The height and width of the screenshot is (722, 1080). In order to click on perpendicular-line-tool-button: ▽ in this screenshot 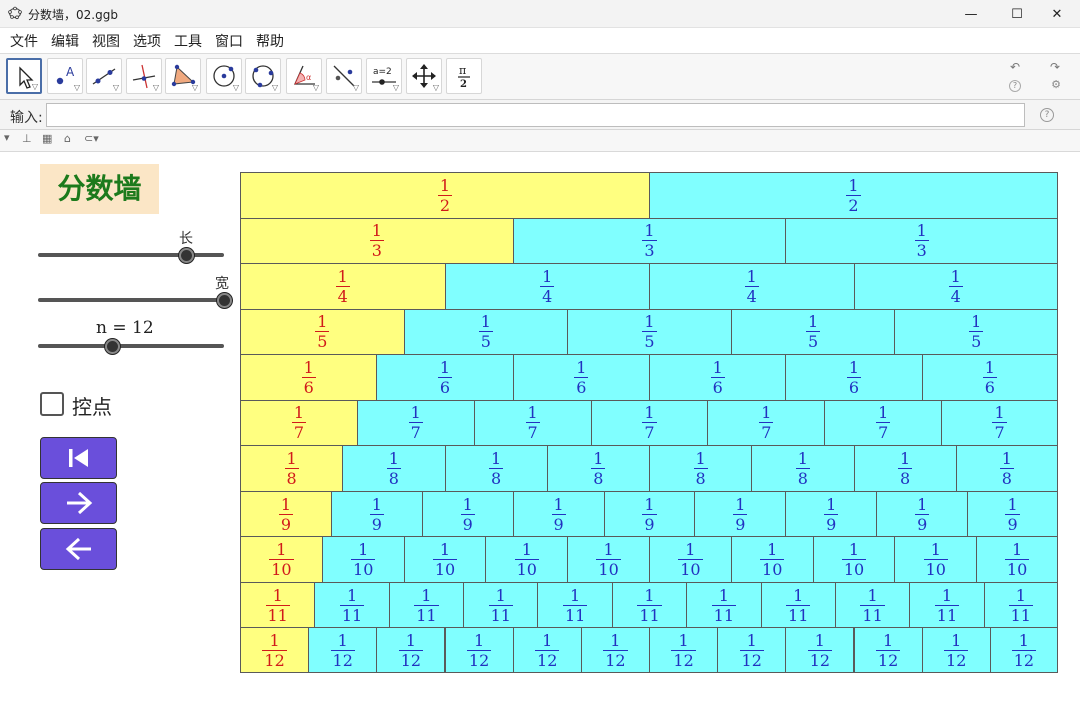, I will do `click(144, 76)`.